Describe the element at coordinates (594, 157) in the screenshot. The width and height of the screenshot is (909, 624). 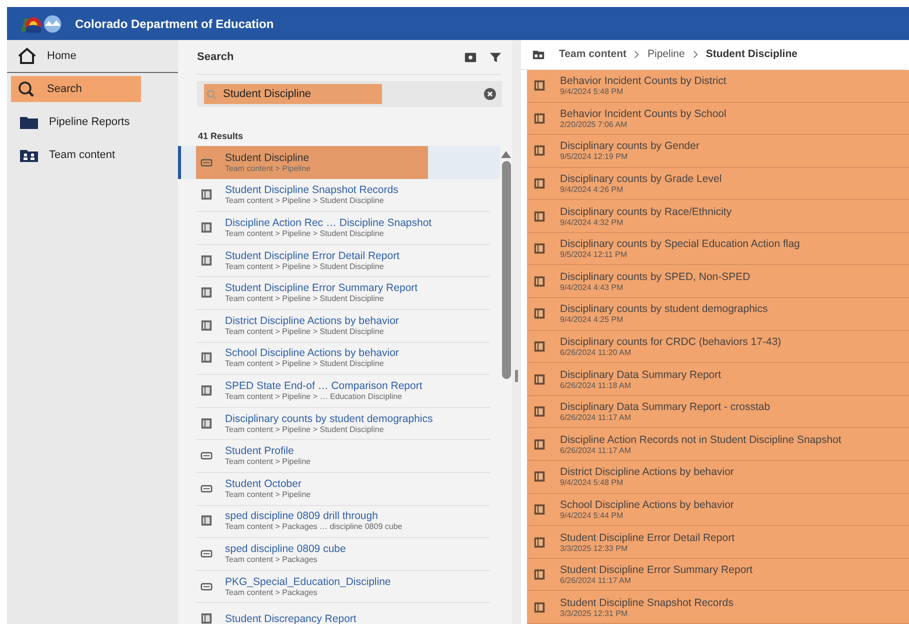
I see `item-date: 9/5/2024 12:19 PM` at that location.